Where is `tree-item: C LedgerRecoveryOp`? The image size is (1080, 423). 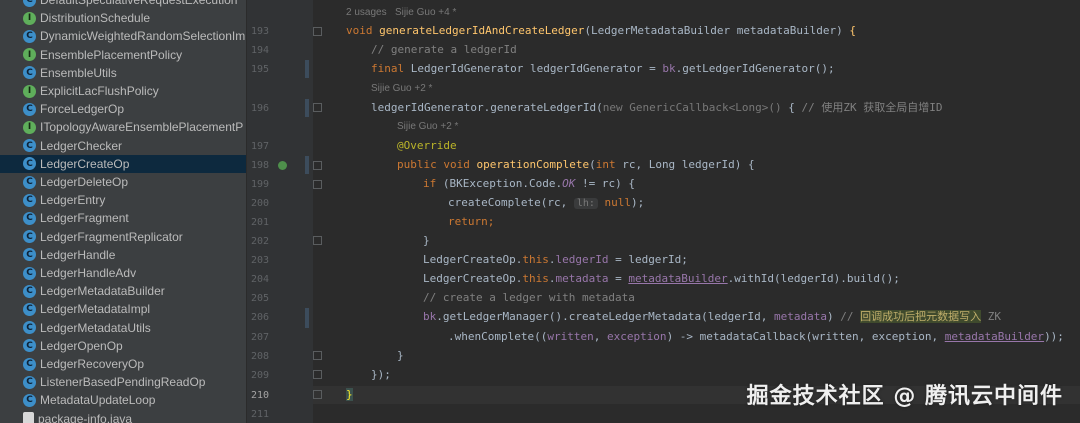
tree-item: C LedgerRecoveryOp is located at coordinates (123, 364).